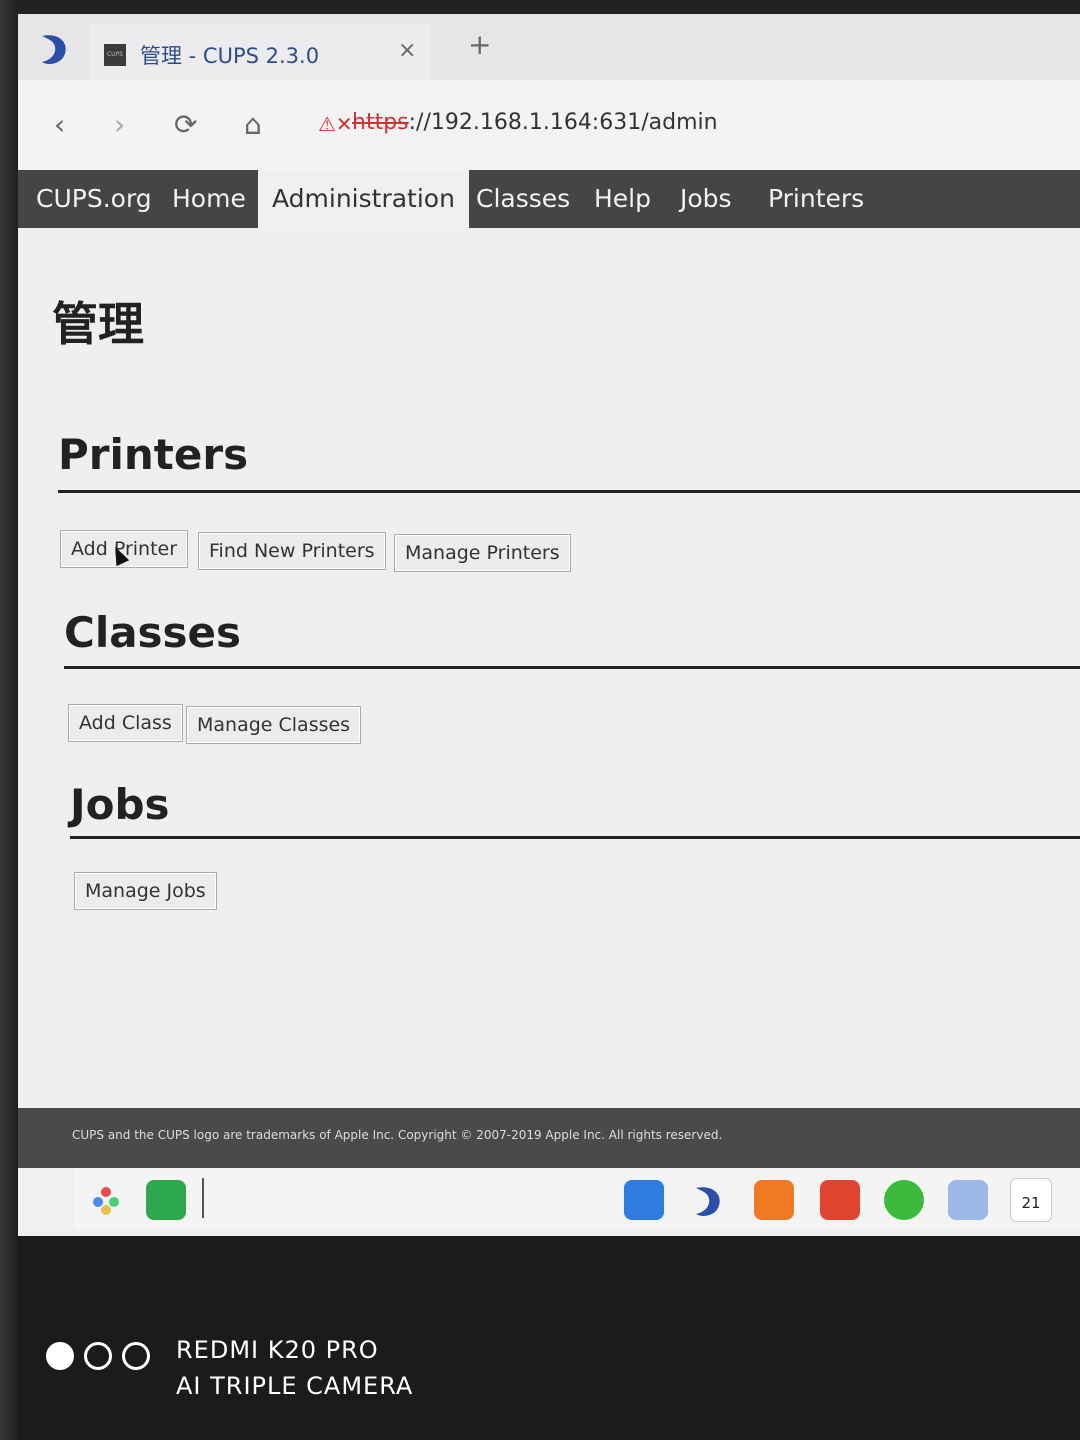  Describe the element at coordinates (98, 324) in the screenshot. I see `page-title: 管理` at that location.